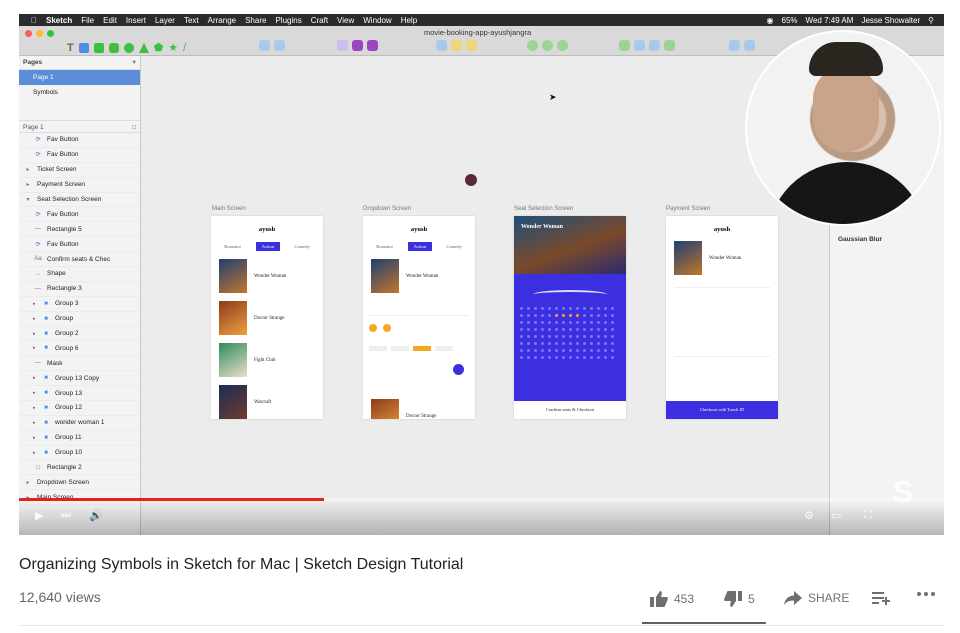 This screenshot has height=633, width=960. Describe the element at coordinates (134, 62) in the screenshot. I see `add-page-button: +` at that location.